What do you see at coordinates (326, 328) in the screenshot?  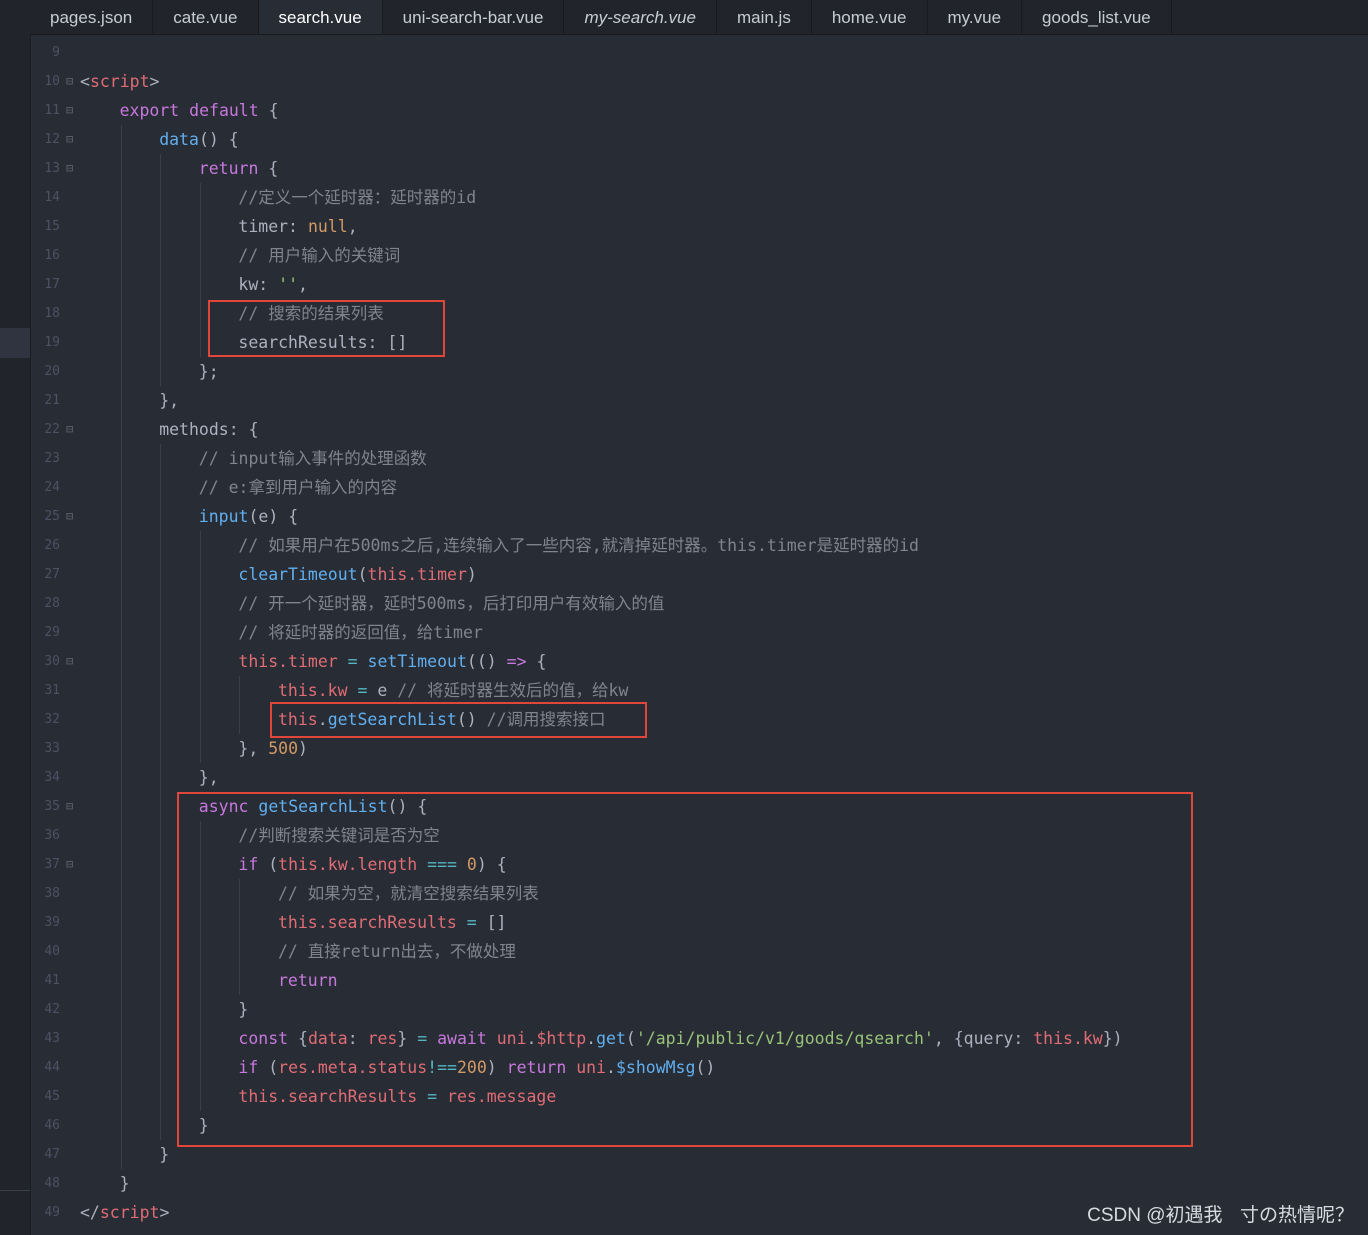 I see `highlight-box-search-results` at bounding box center [326, 328].